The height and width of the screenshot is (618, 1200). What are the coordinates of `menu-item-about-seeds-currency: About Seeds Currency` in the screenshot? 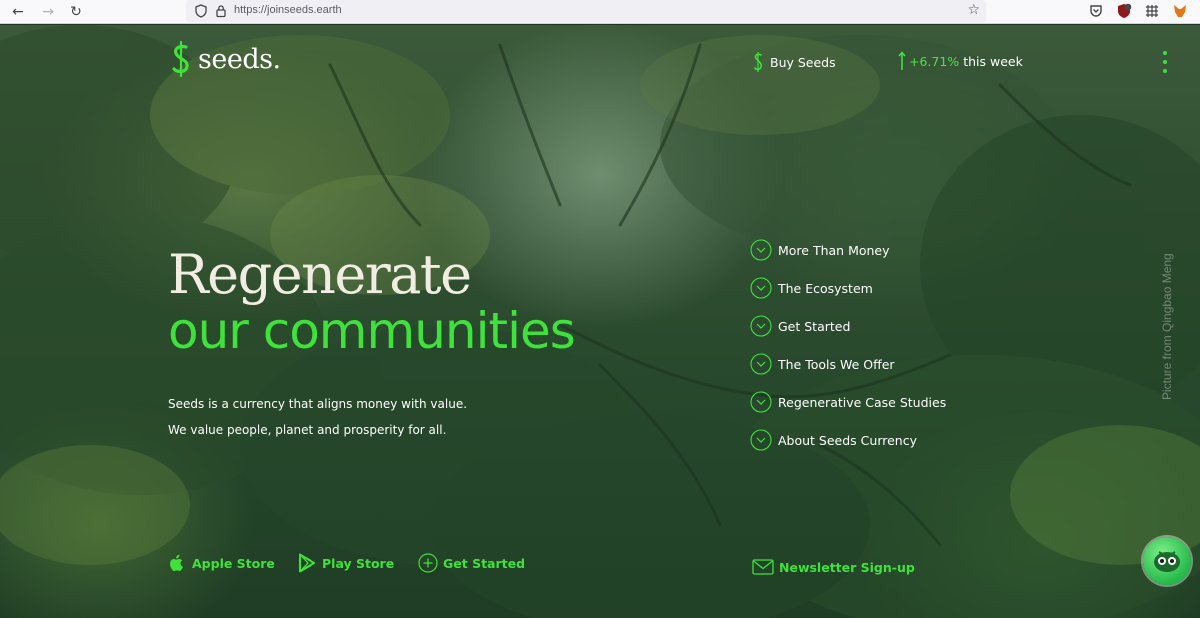 It's located at (848, 440).